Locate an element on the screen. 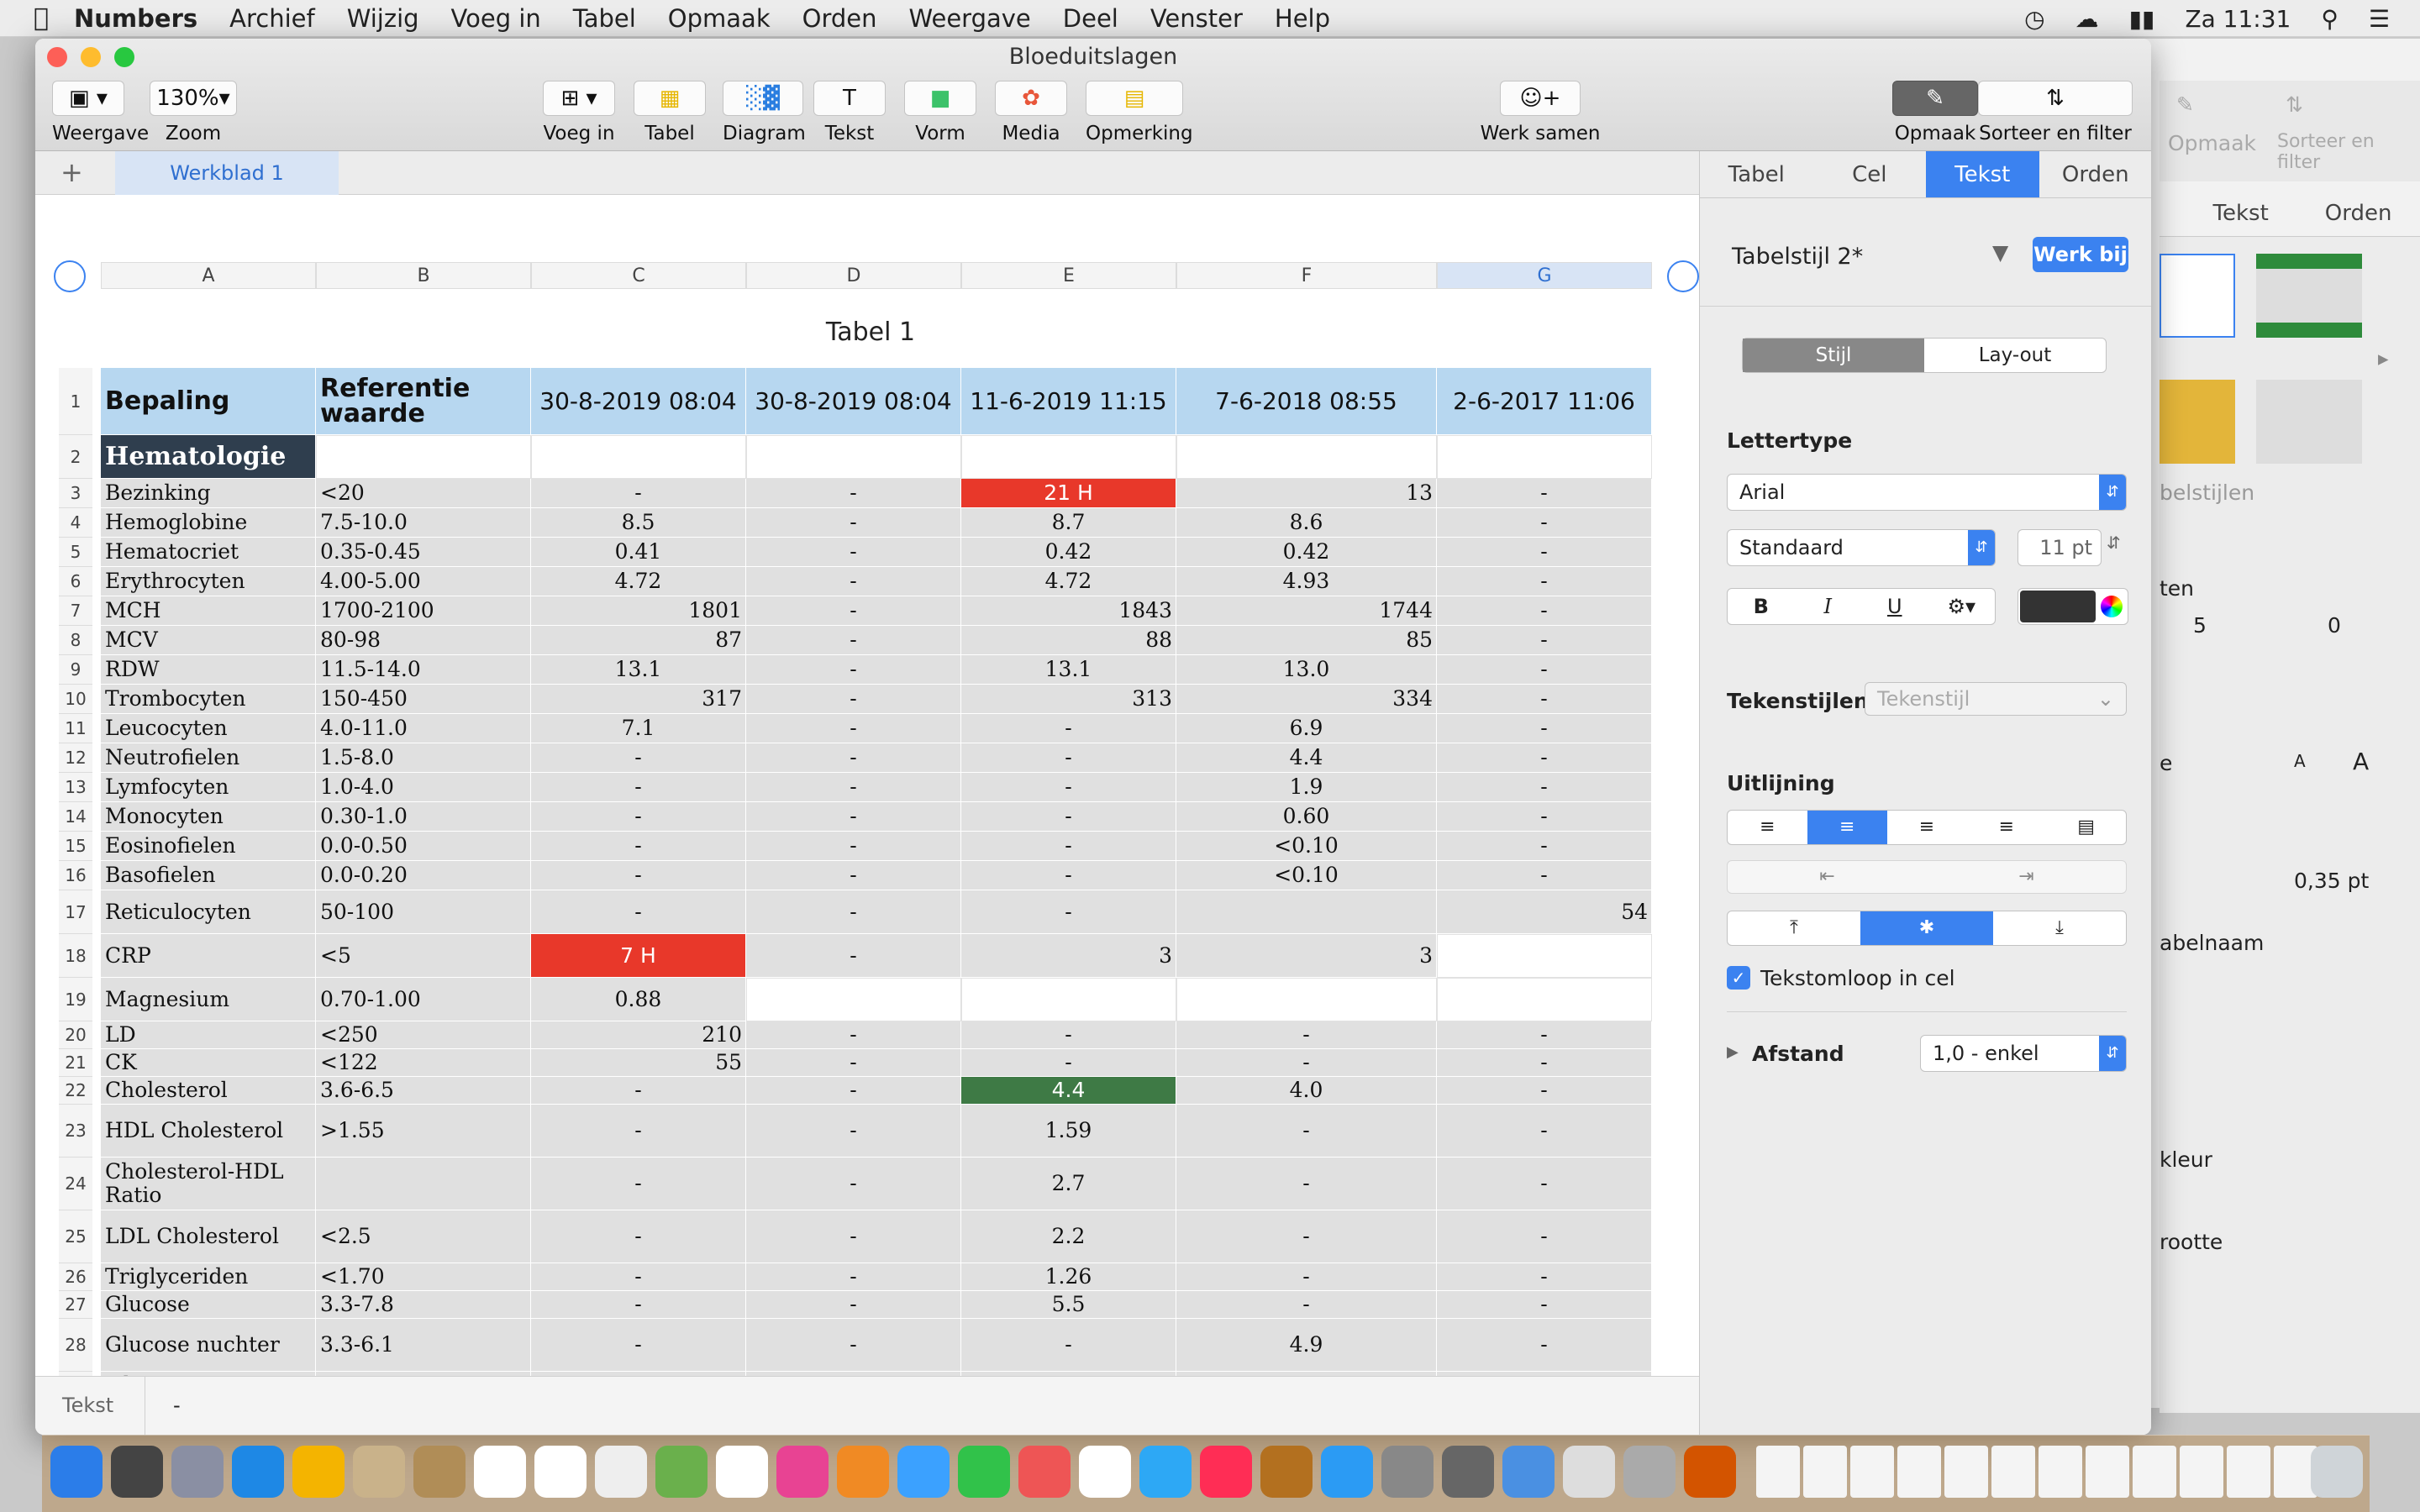 This screenshot has width=2420, height=1512. color-wheel-icon is located at coordinates (2112, 606).